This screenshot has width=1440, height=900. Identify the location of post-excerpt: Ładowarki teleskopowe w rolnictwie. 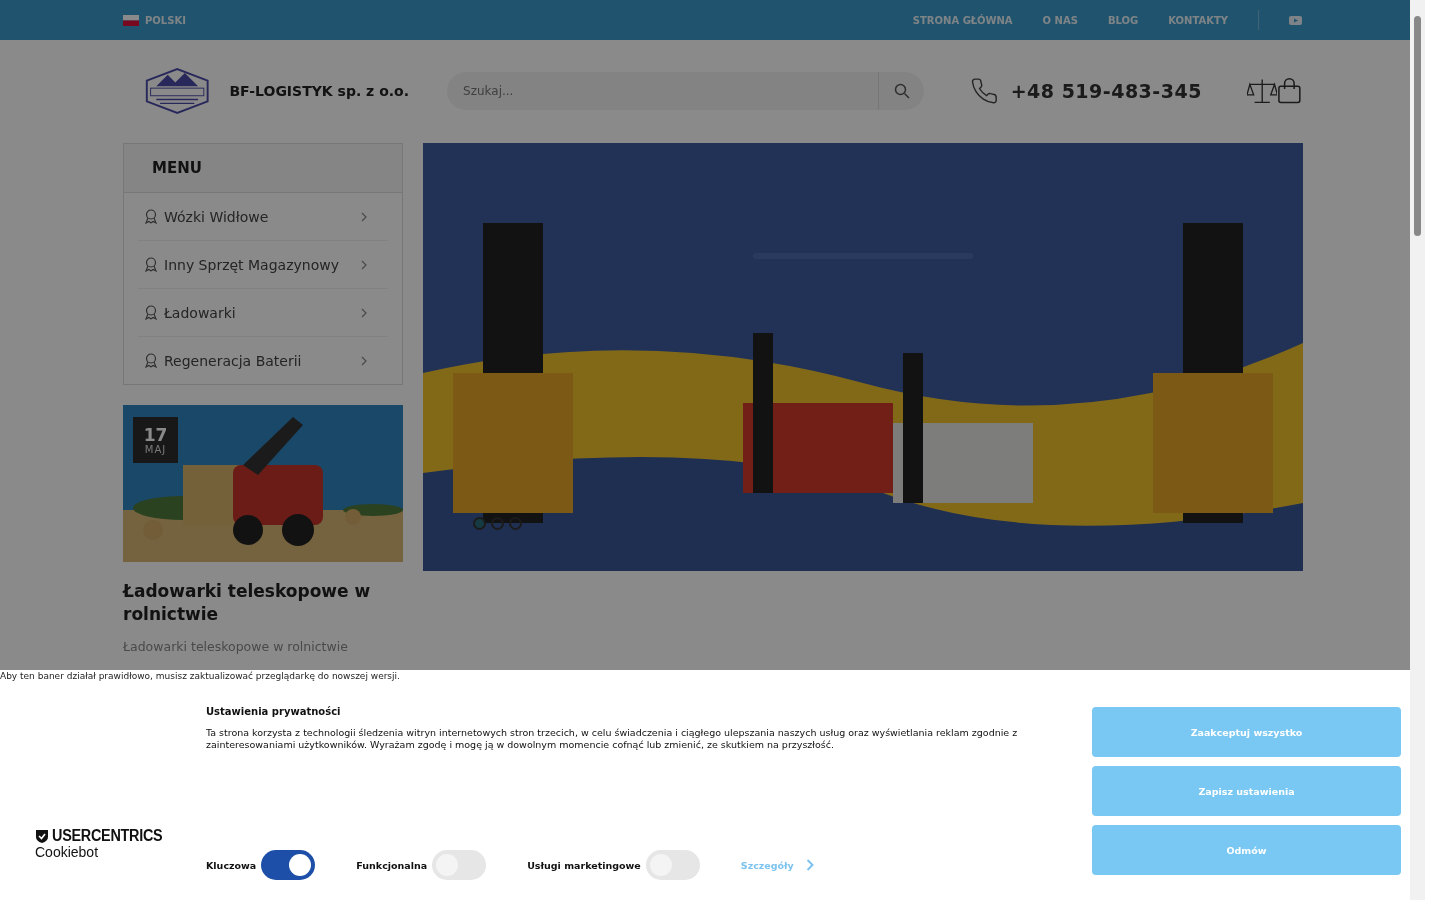
(236, 647).